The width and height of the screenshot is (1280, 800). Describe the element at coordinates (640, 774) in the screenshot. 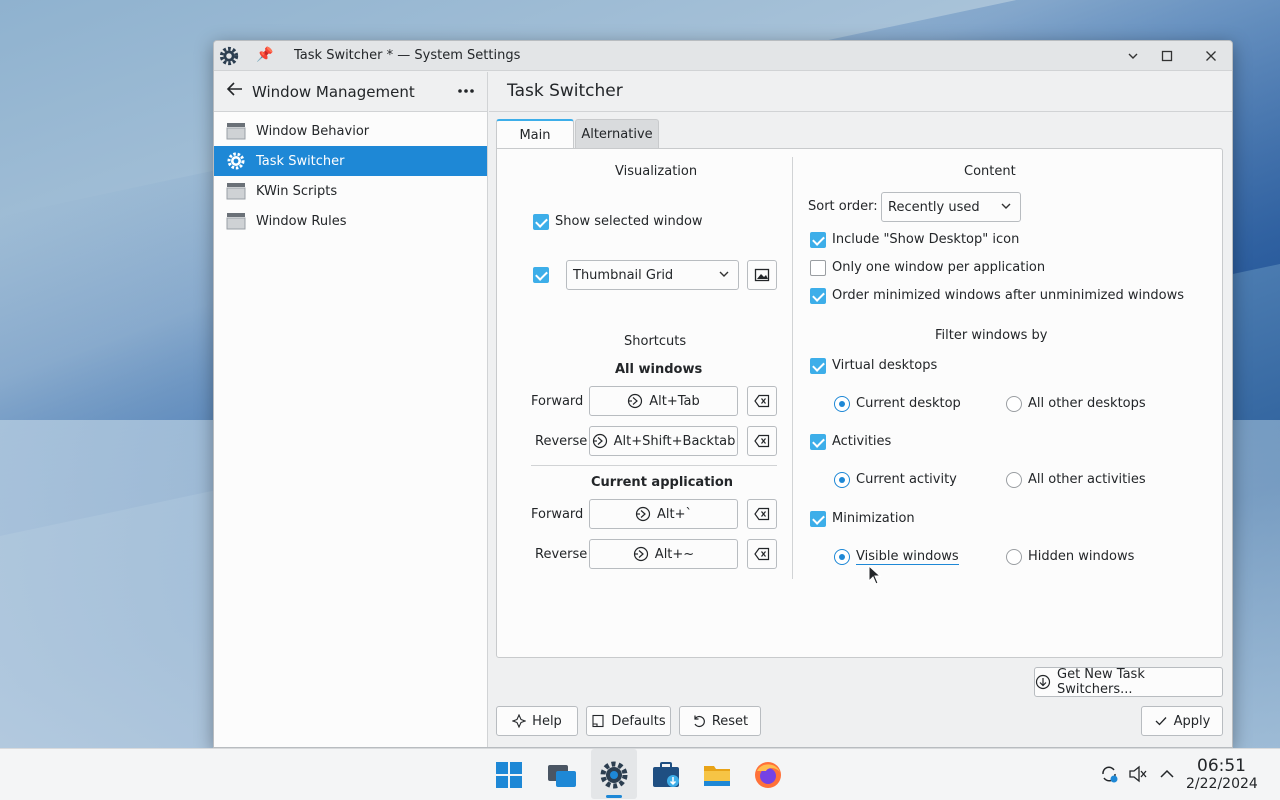

I see `taskbar` at that location.